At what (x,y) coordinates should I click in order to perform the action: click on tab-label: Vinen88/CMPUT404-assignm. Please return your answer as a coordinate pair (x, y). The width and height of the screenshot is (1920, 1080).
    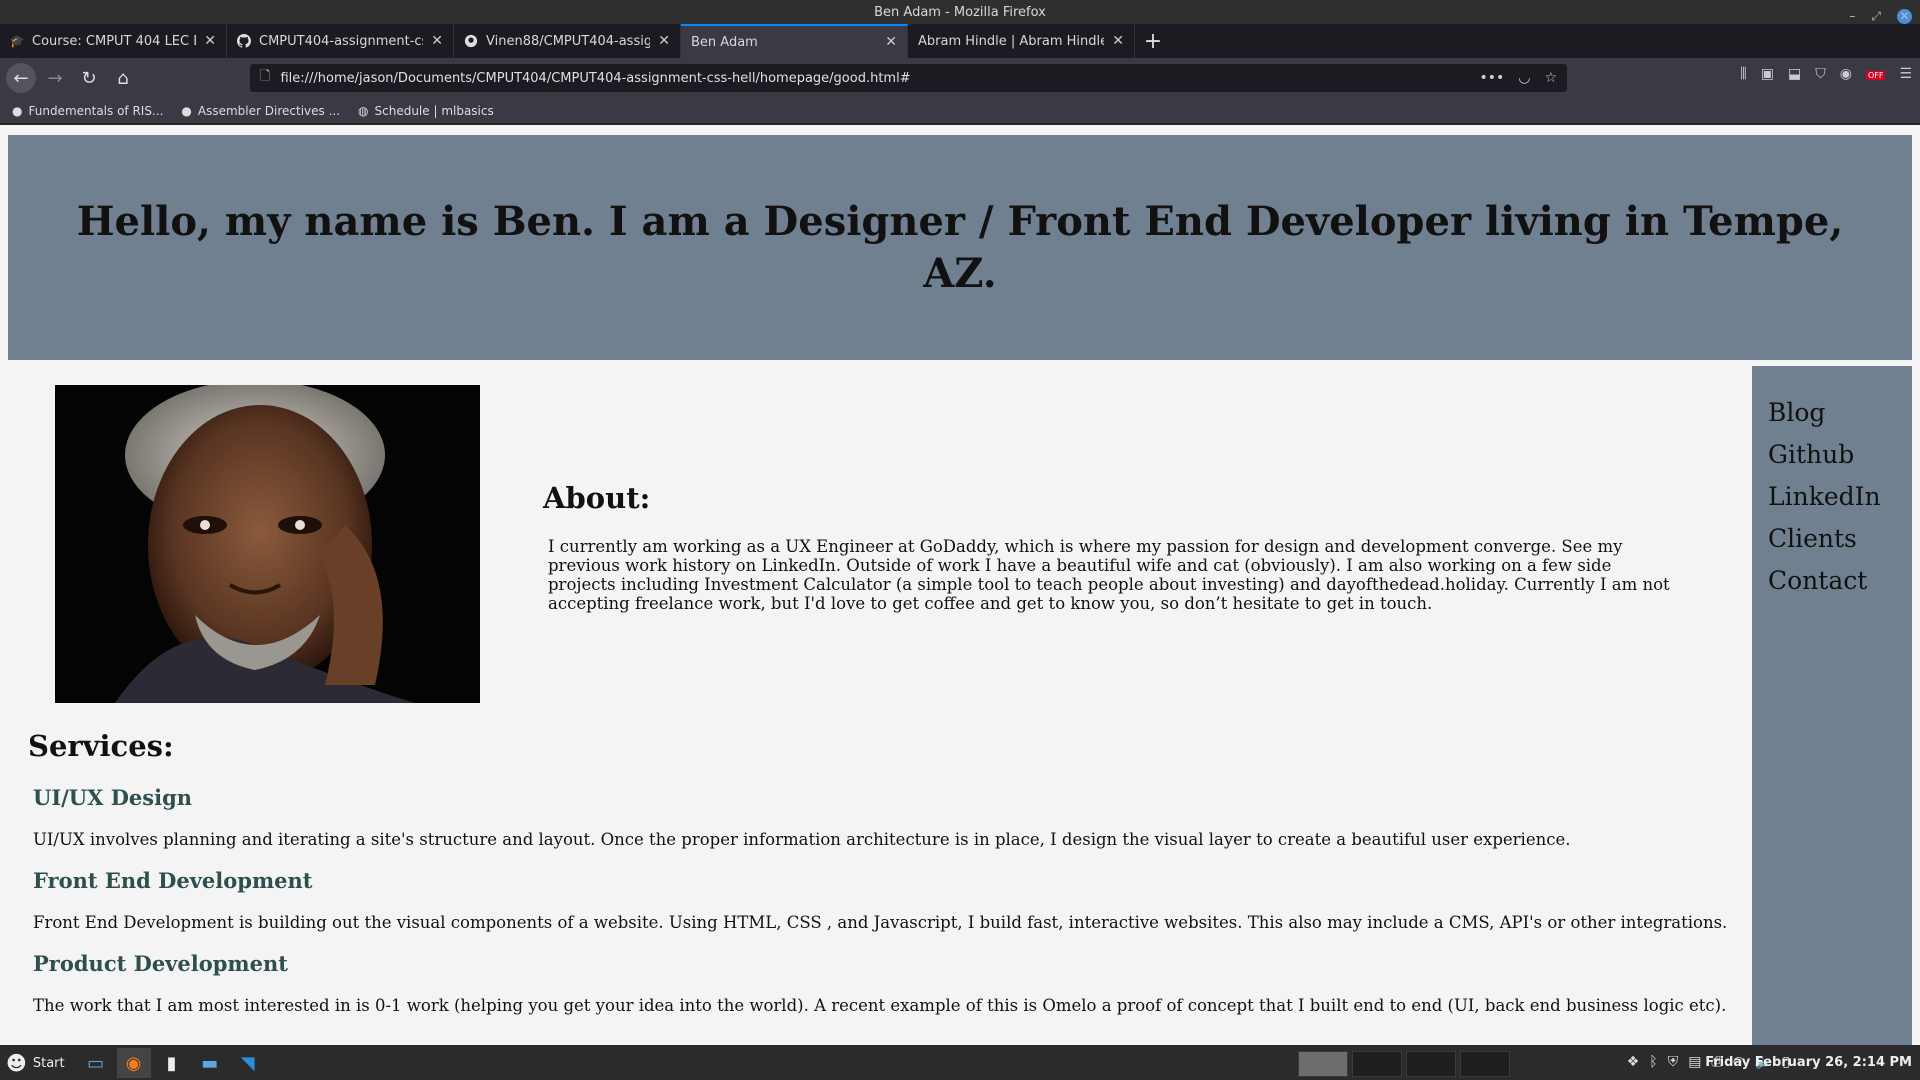
    Looking at the image, I should click on (568, 41).